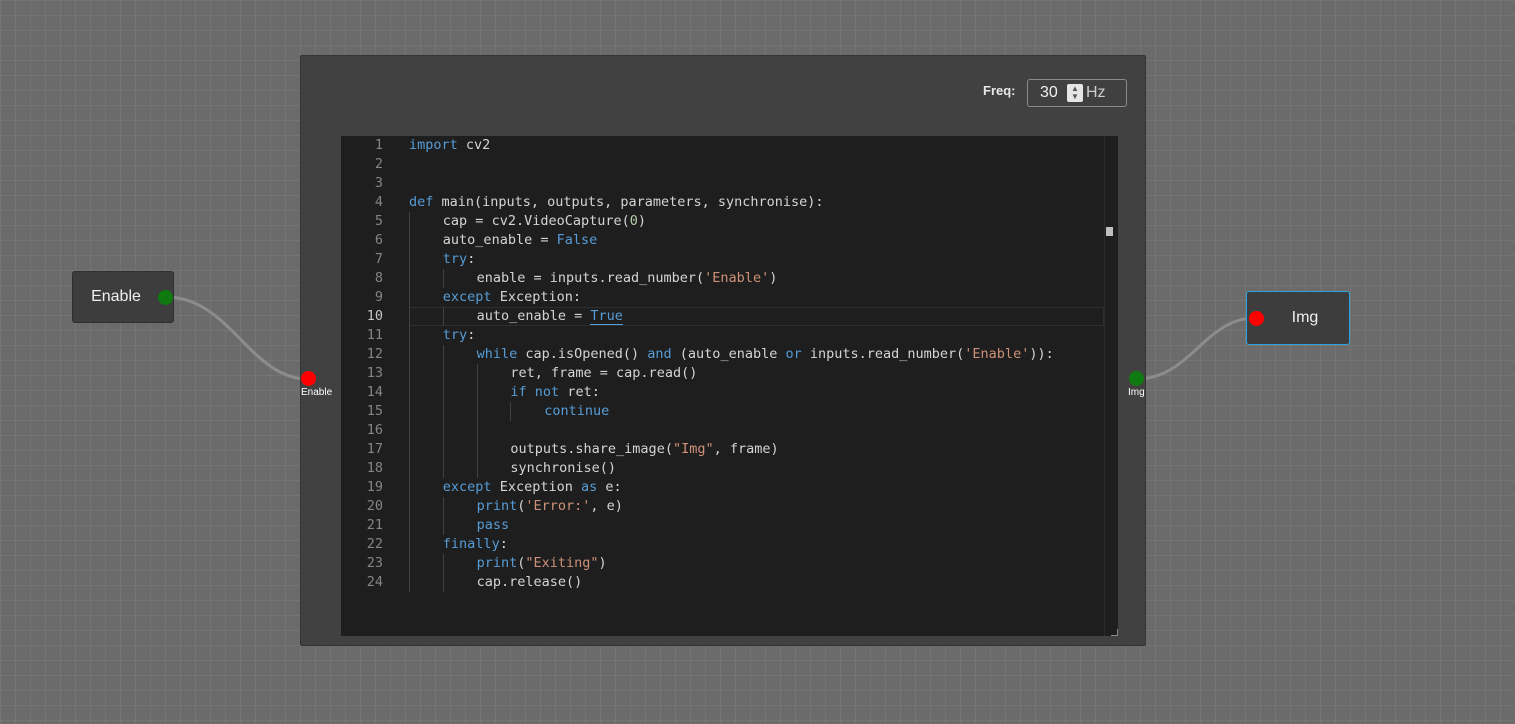 This screenshot has width=1515, height=724. What do you see at coordinates (493, 525) in the screenshot?
I see `code-text: pass` at bounding box center [493, 525].